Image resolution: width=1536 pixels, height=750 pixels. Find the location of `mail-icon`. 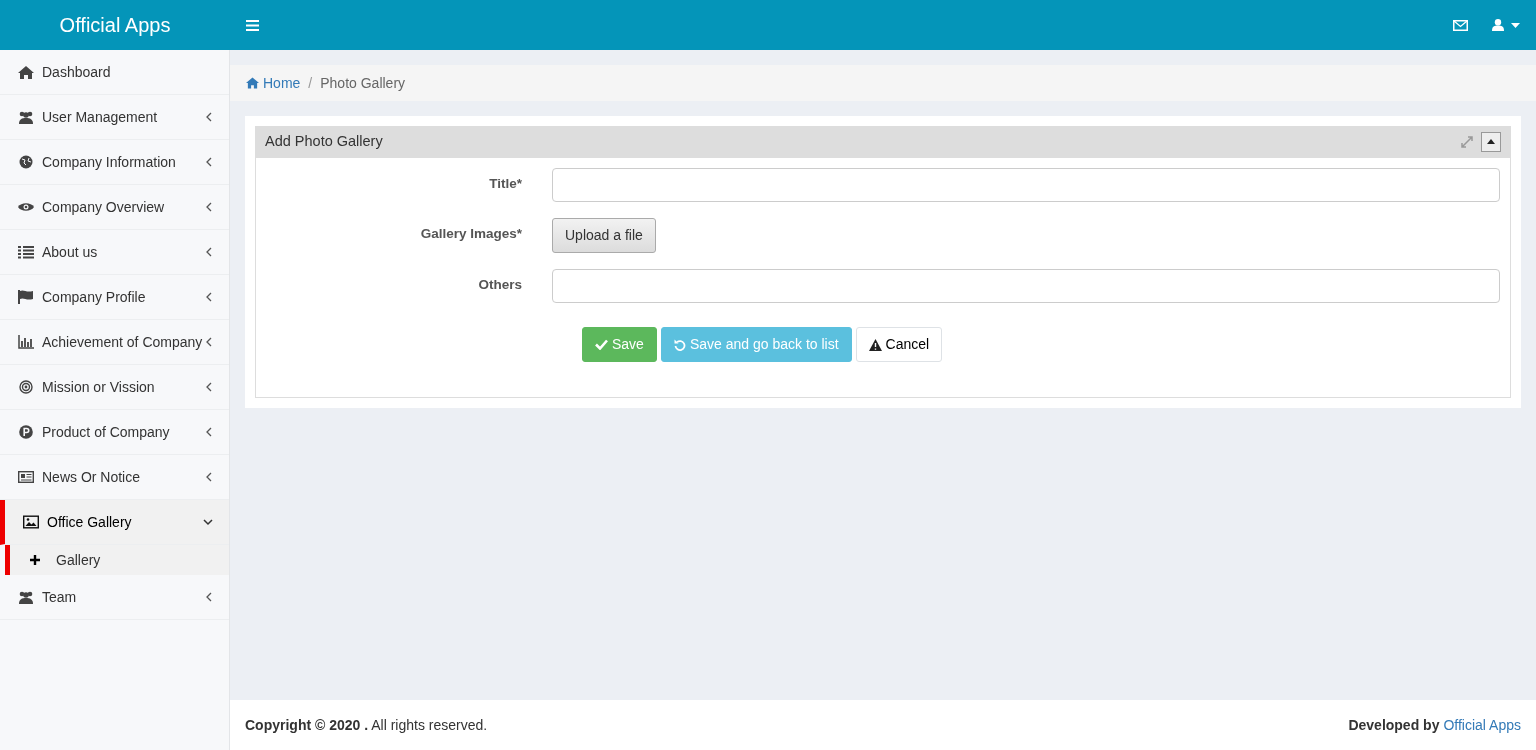

mail-icon is located at coordinates (1460, 25).